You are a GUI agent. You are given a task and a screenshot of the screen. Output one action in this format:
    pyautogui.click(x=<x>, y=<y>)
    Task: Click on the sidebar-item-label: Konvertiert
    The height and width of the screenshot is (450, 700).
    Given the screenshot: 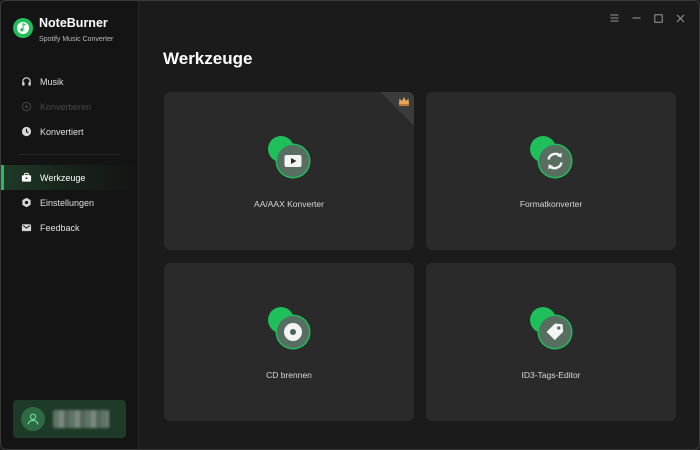 What is the action you would take?
    pyautogui.click(x=62, y=131)
    